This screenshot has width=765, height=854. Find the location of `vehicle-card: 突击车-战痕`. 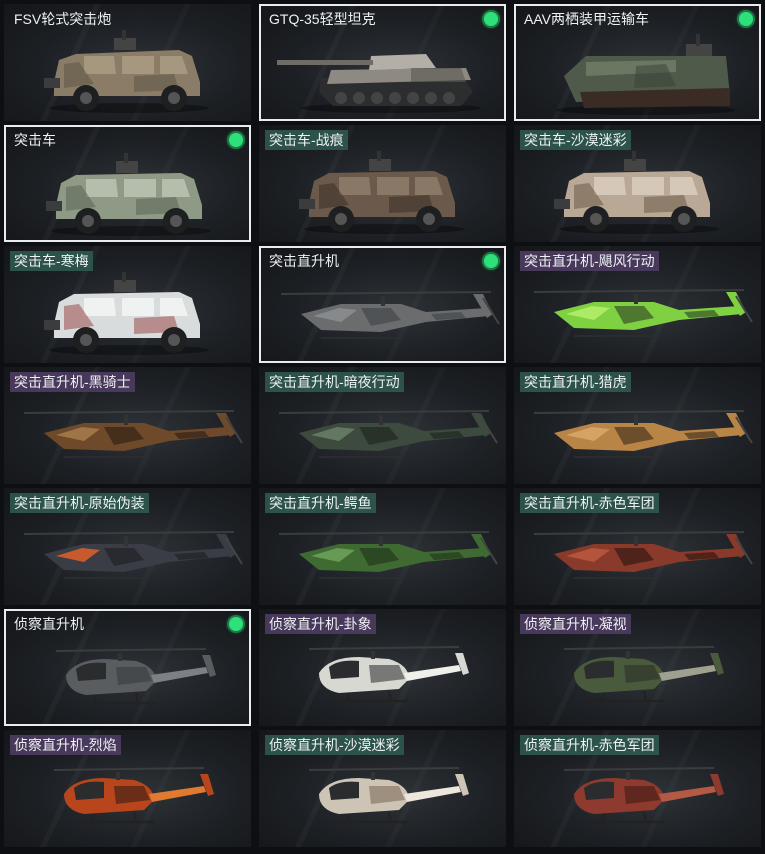

vehicle-card: 突击车-战痕 is located at coordinates (382, 183).